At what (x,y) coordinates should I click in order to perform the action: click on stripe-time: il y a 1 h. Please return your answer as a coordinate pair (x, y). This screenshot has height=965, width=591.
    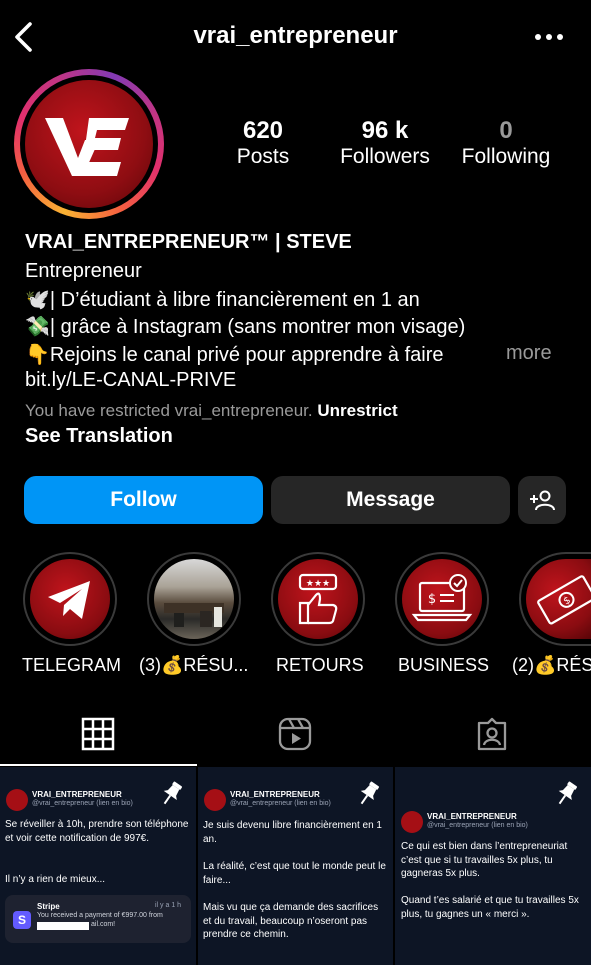
    Looking at the image, I should click on (168, 905).